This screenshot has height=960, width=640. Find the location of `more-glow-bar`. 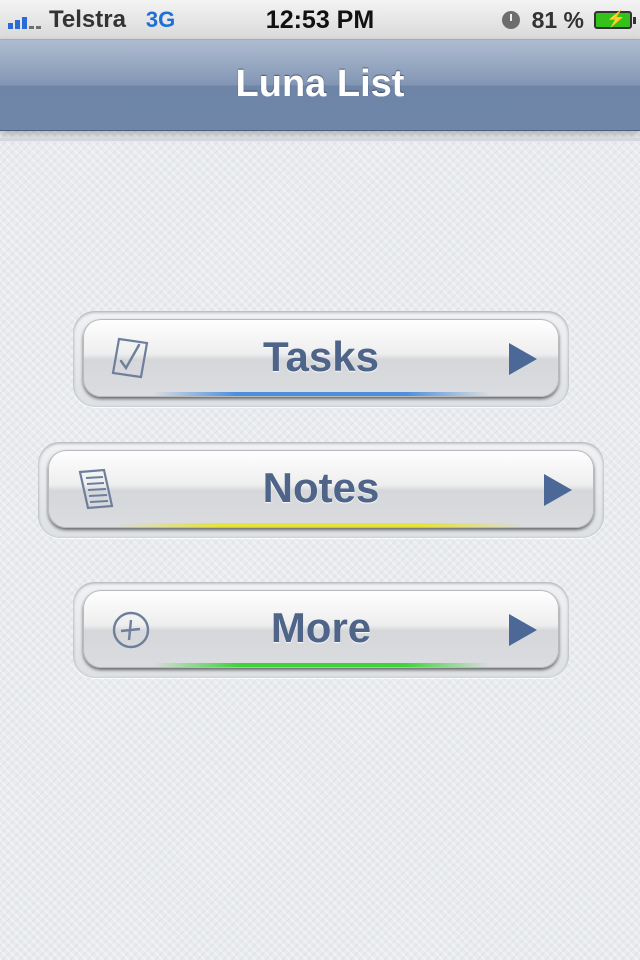

more-glow-bar is located at coordinates (321, 665).